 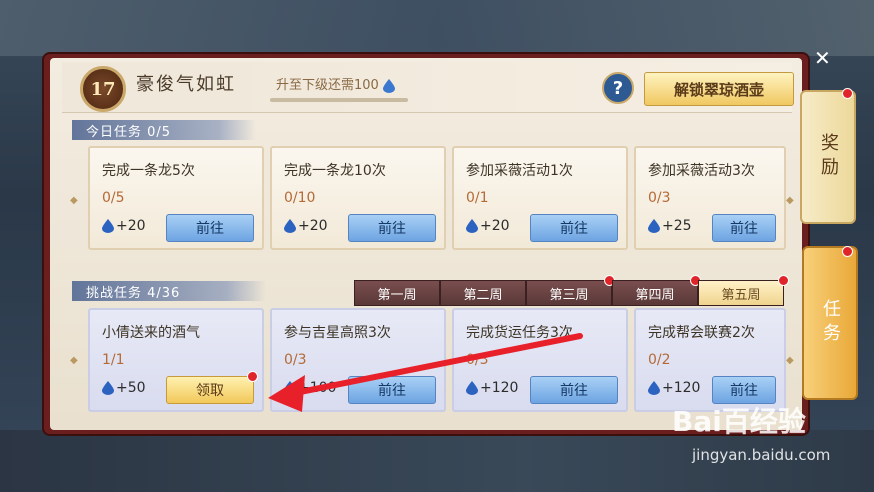 What do you see at coordinates (761, 455) in the screenshot?
I see `watermark-url: jingyan.baidu.com` at bounding box center [761, 455].